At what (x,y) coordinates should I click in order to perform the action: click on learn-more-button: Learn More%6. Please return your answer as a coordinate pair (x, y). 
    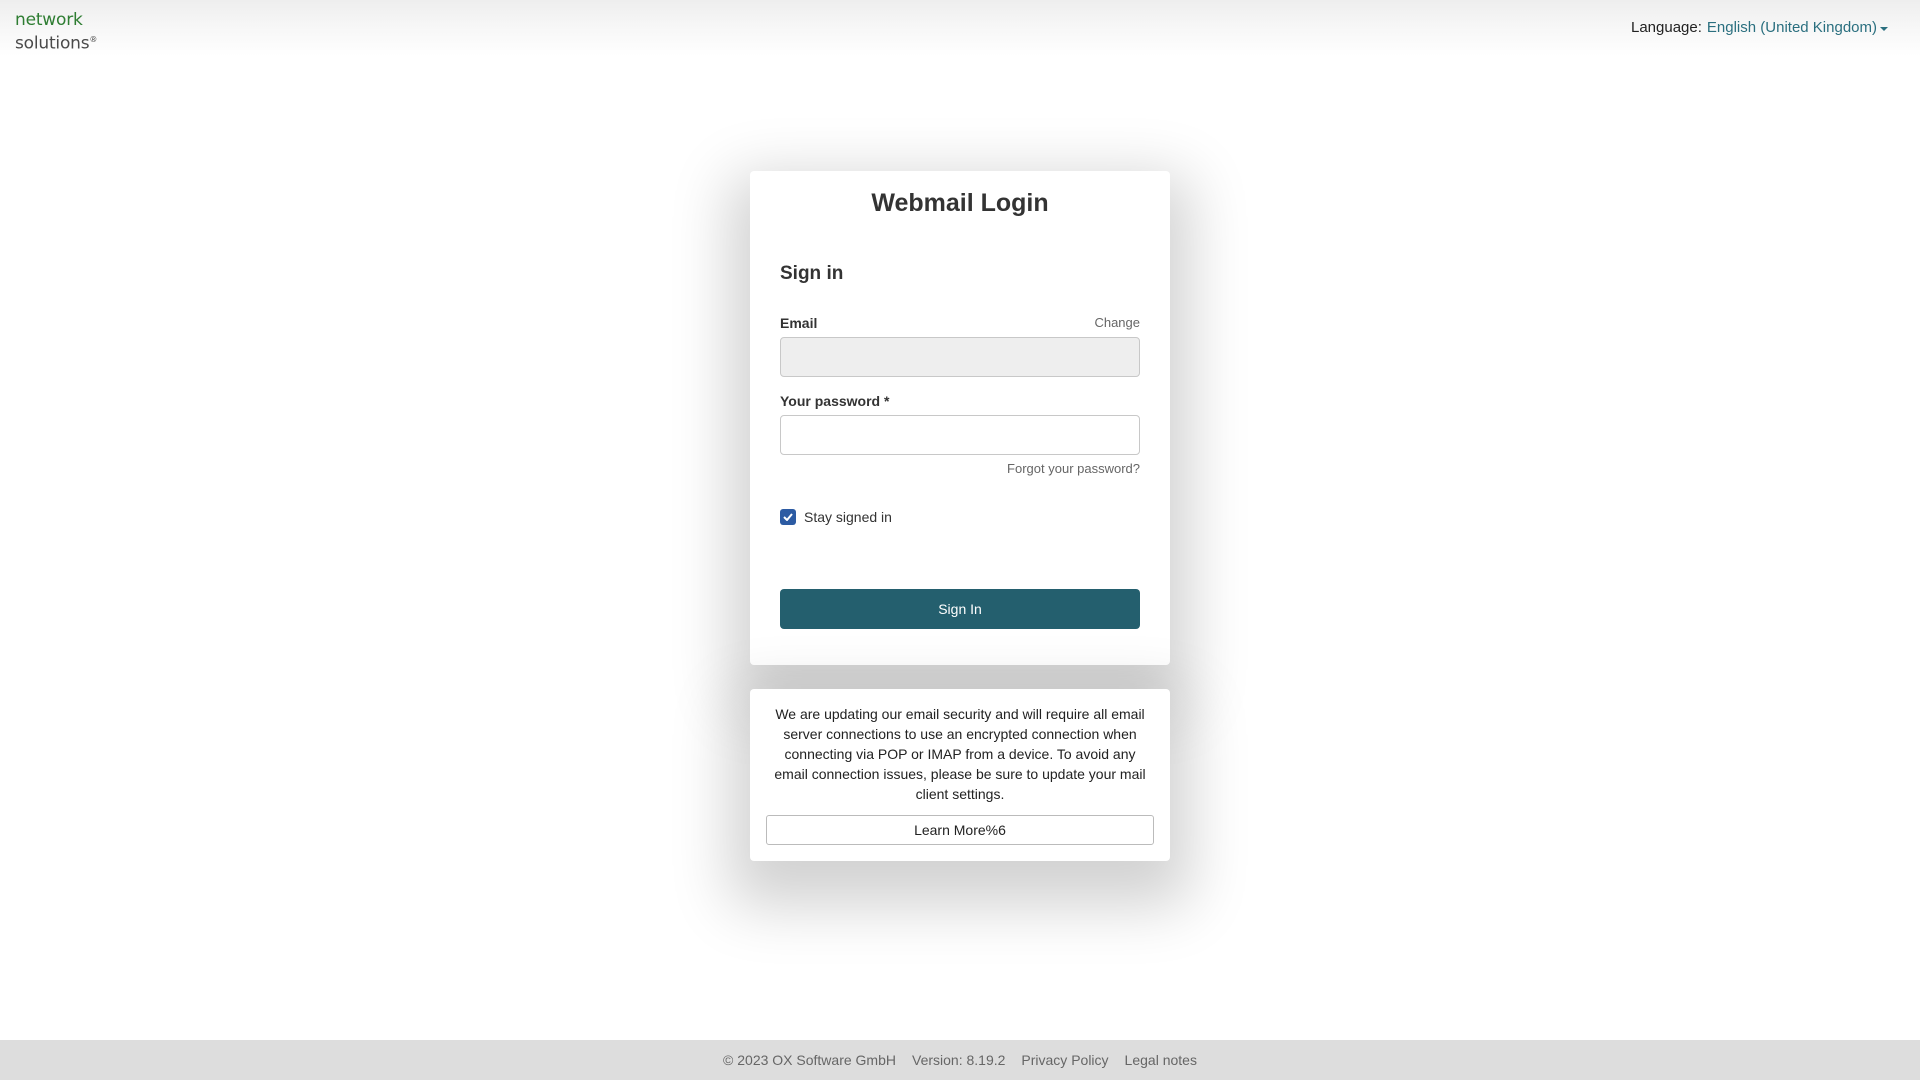
    Looking at the image, I should click on (960, 830).